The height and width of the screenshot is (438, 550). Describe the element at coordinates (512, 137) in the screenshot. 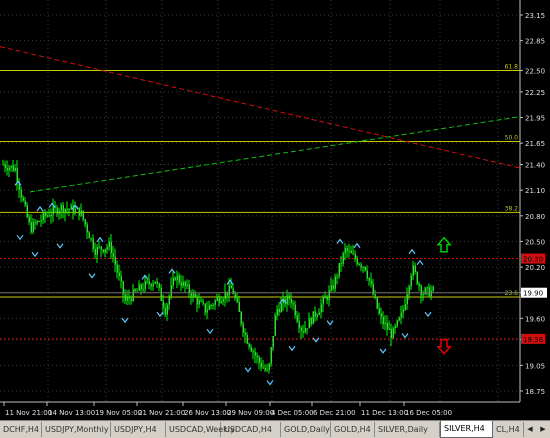

I see `fib-level-label: 50.0` at that location.